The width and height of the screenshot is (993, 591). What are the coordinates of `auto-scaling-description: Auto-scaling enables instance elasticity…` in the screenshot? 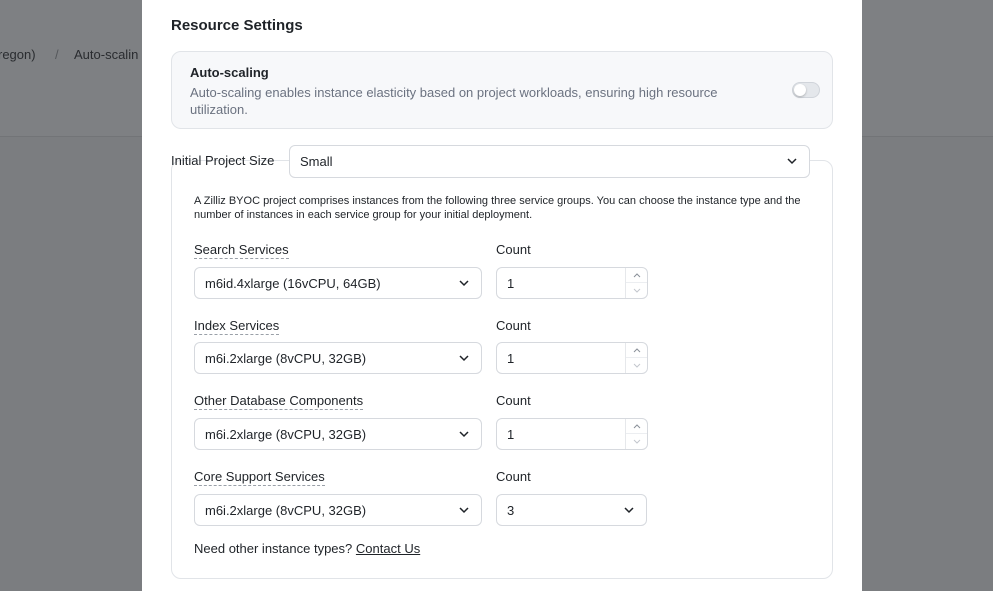 It's located at (454, 101).